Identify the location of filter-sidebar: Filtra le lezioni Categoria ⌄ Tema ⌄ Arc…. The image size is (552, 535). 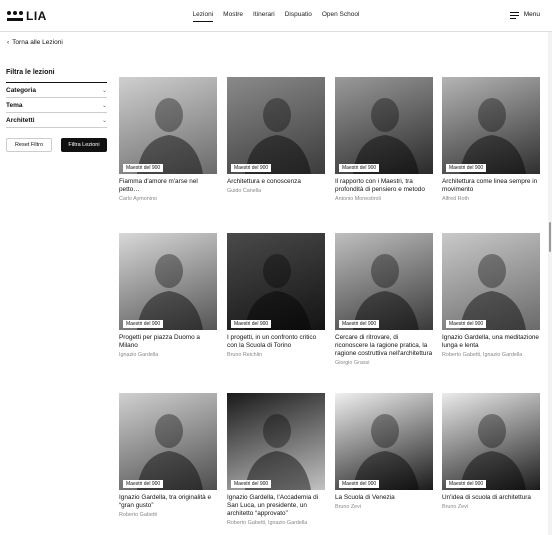
(56, 110).